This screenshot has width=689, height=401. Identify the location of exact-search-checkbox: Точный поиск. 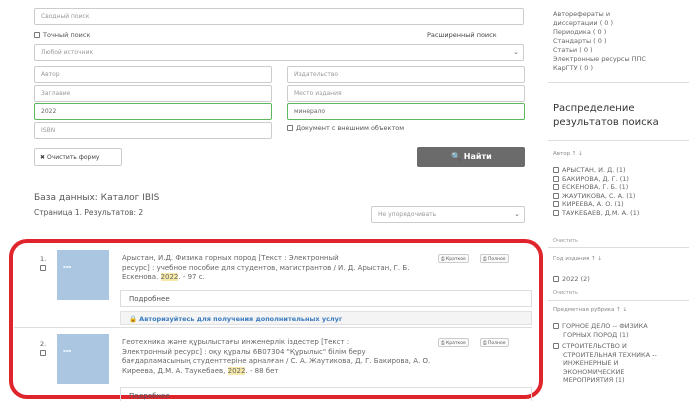
(62, 35).